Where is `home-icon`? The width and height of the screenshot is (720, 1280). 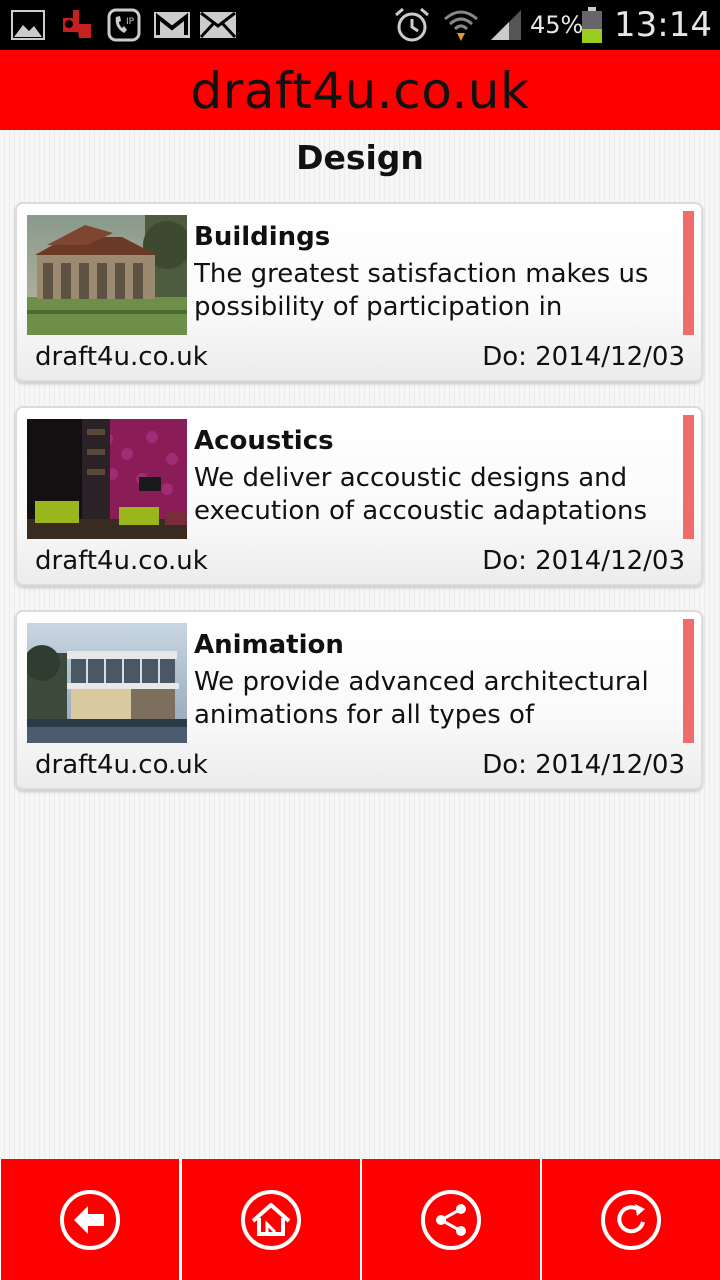 home-icon is located at coordinates (271, 1219).